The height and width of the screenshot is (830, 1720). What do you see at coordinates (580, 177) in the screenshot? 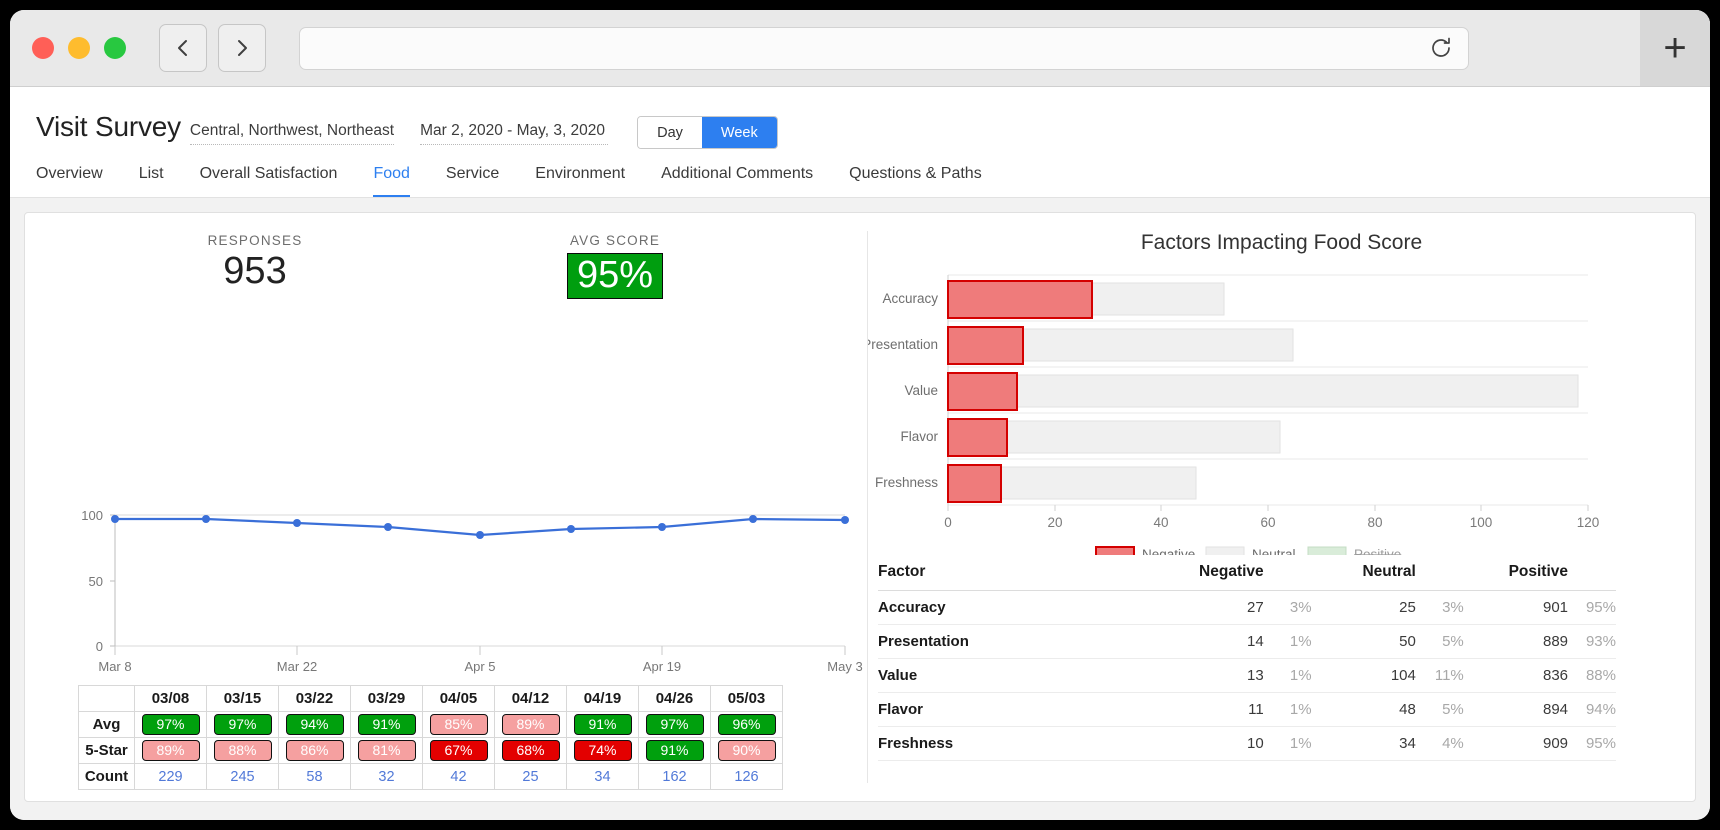
I see `tab-environment: Environment` at bounding box center [580, 177].